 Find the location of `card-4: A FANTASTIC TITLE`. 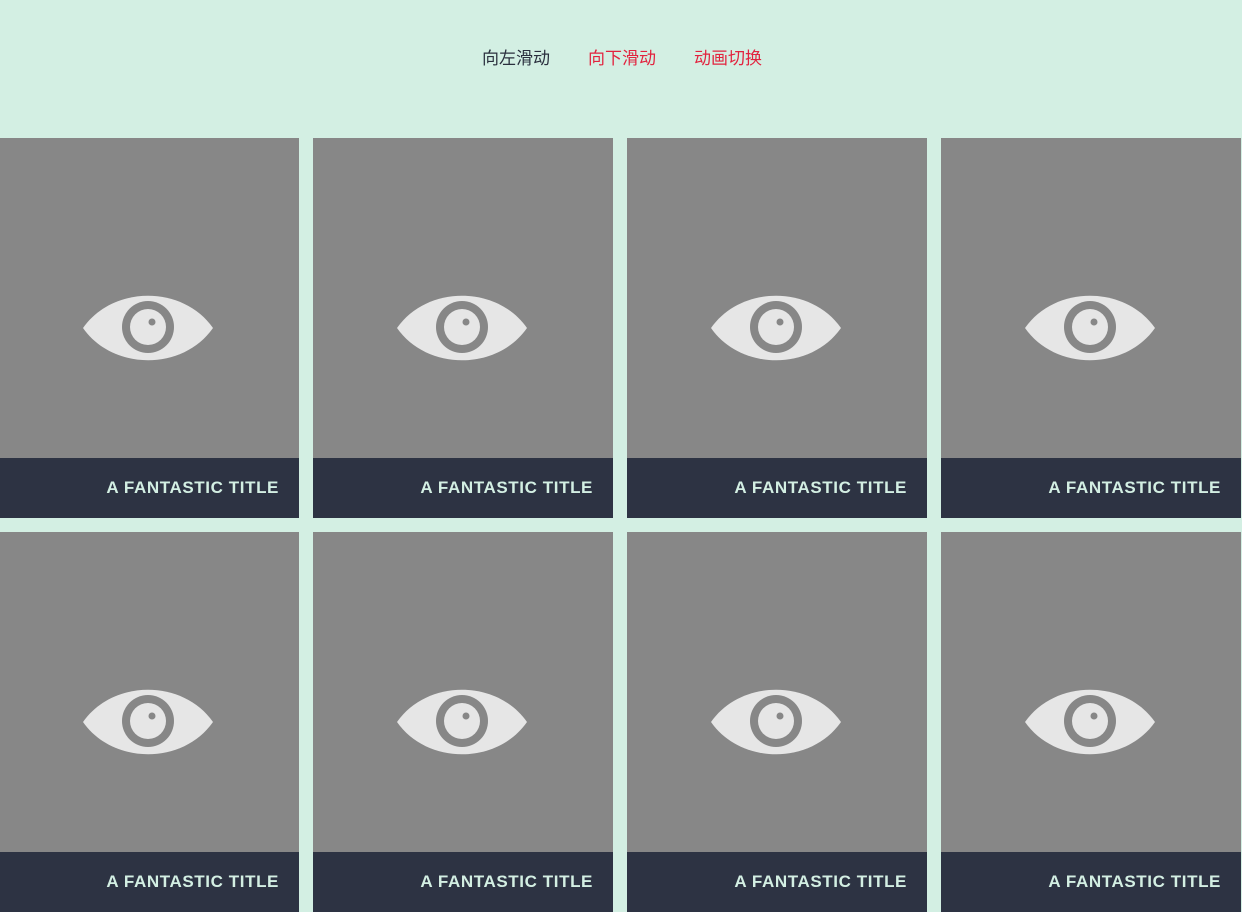

card-4: A FANTASTIC TITLE is located at coordinates (1091, 328).